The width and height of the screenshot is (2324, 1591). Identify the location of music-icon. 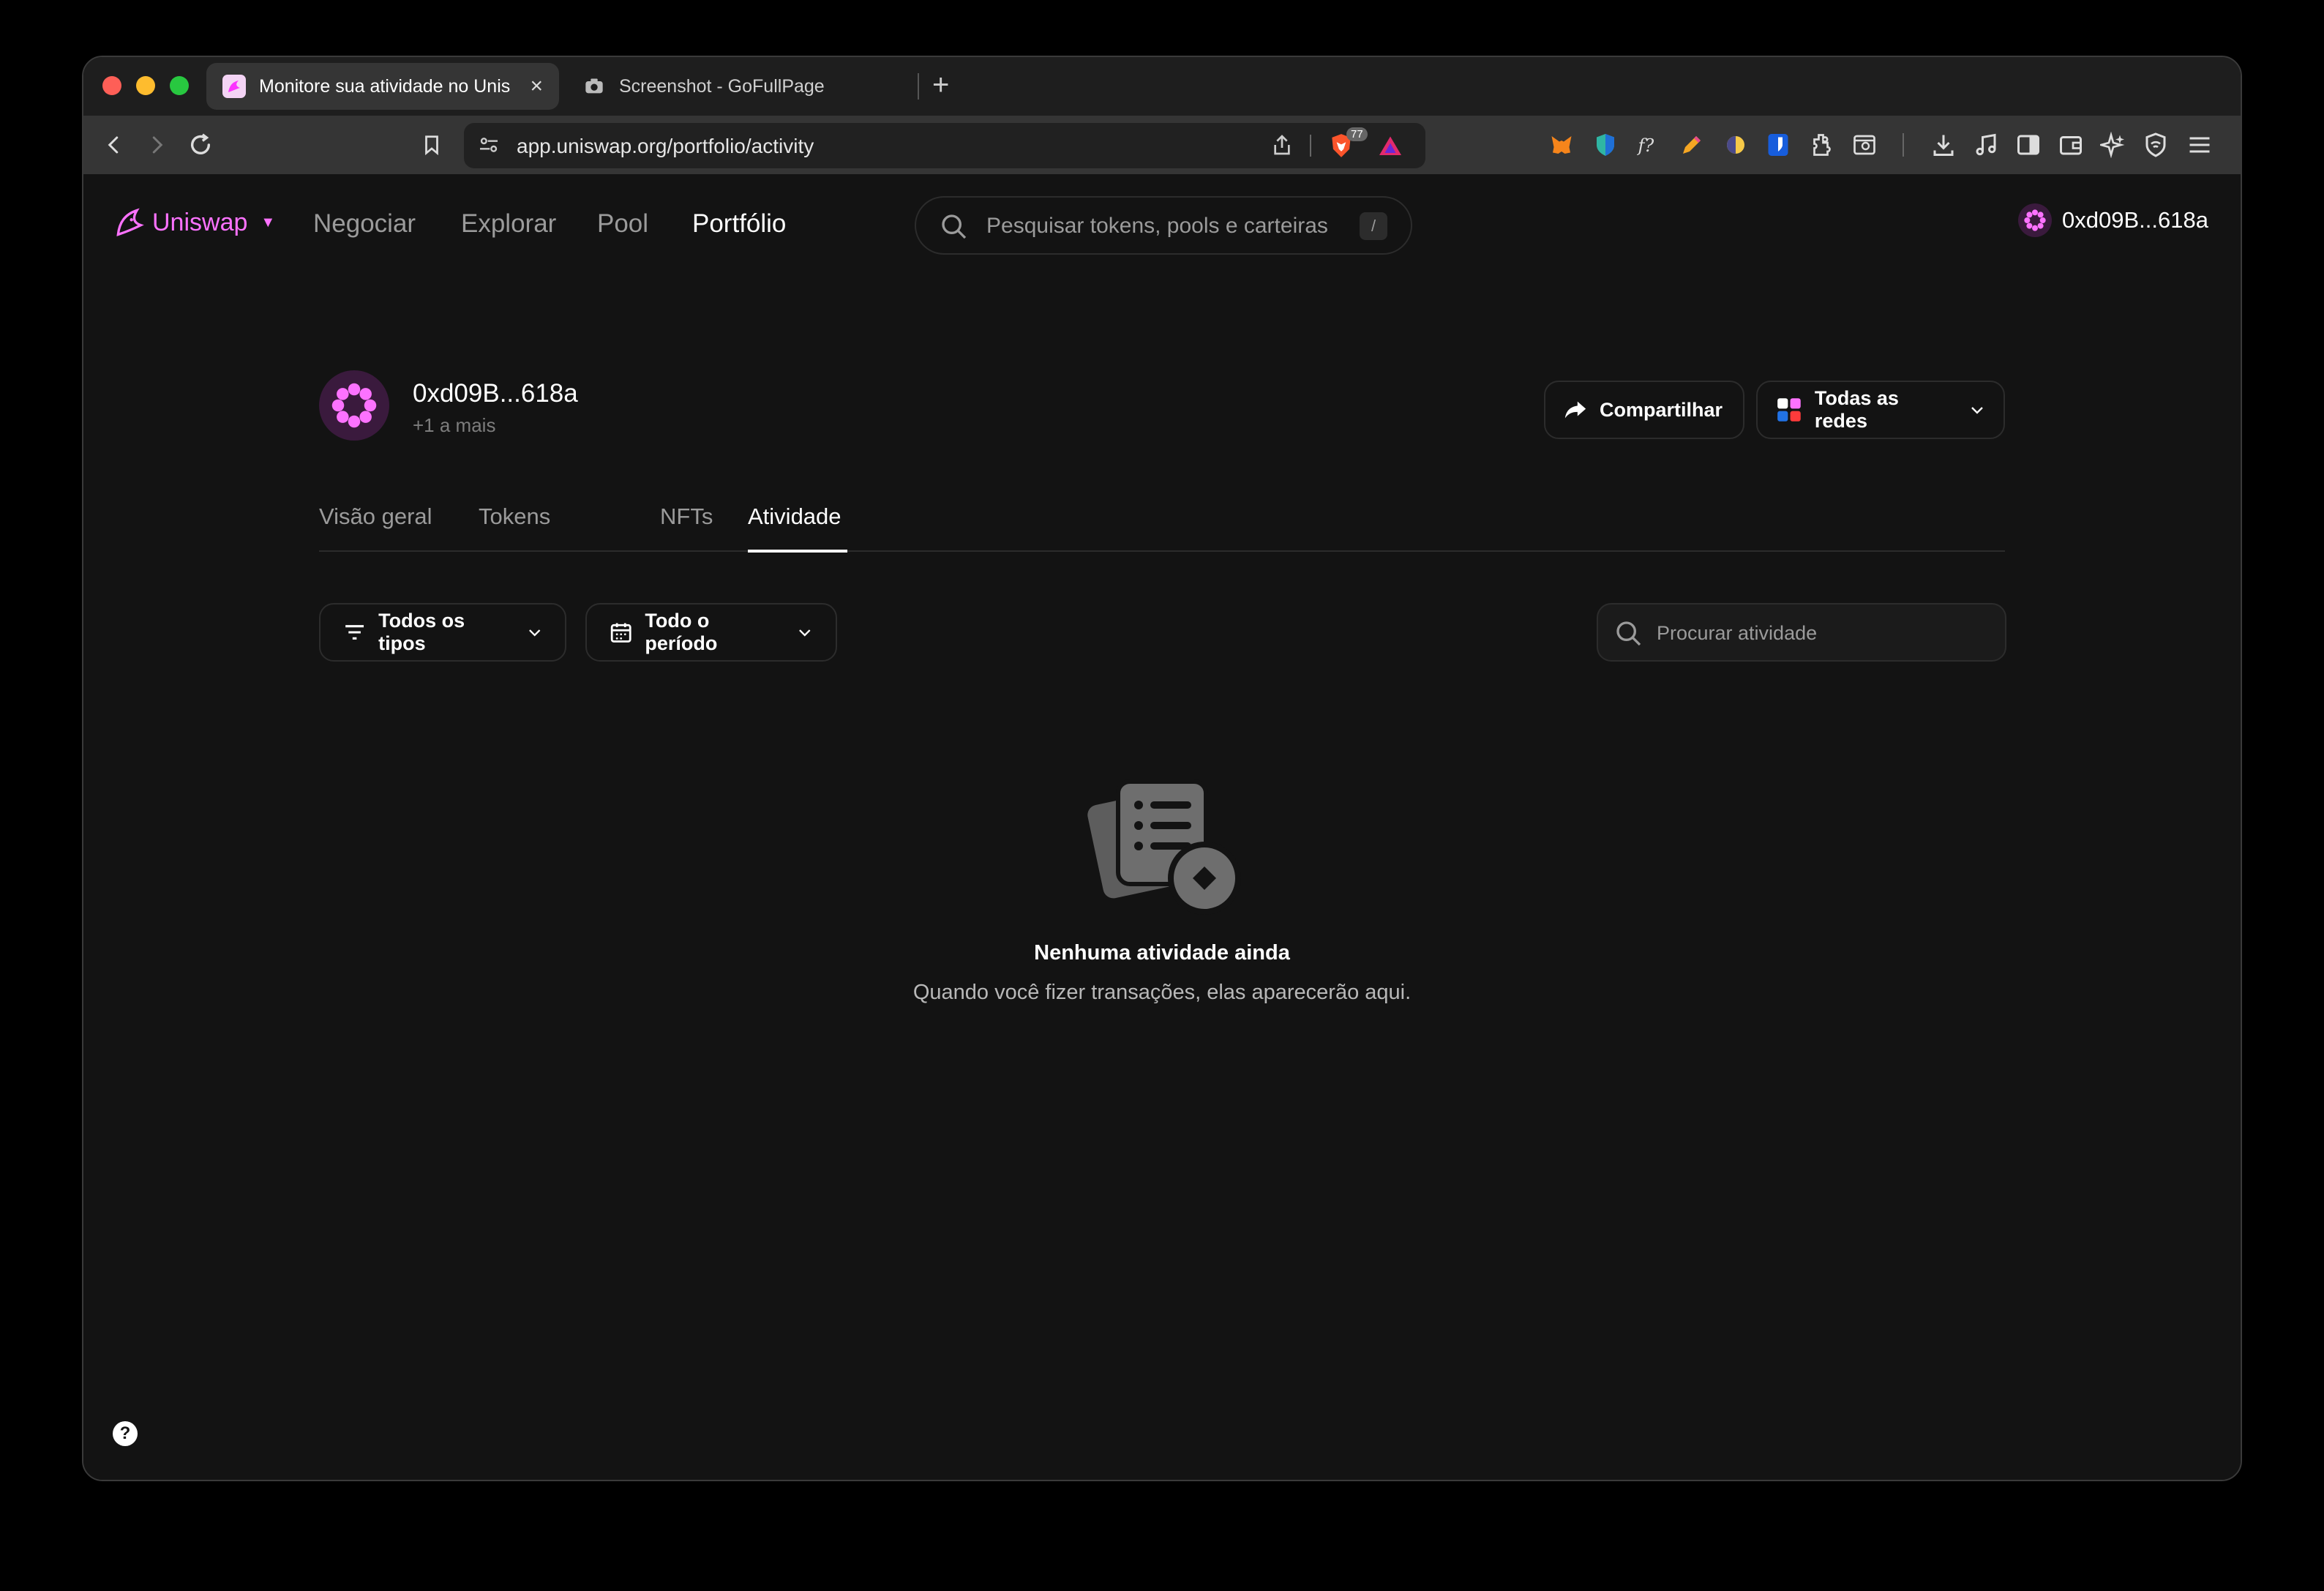
(1986, 145).